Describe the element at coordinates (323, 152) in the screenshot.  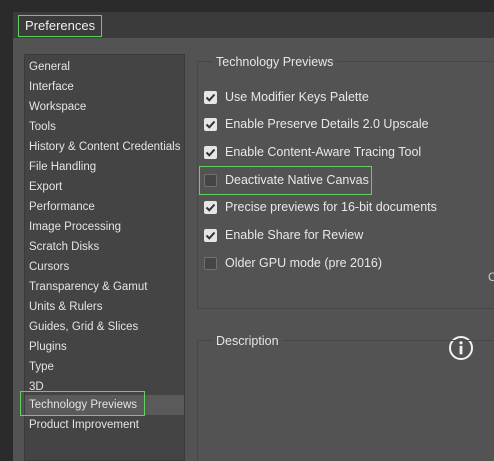
I see `option-label: Enable Content-Aware Tracing Tool` at that location.